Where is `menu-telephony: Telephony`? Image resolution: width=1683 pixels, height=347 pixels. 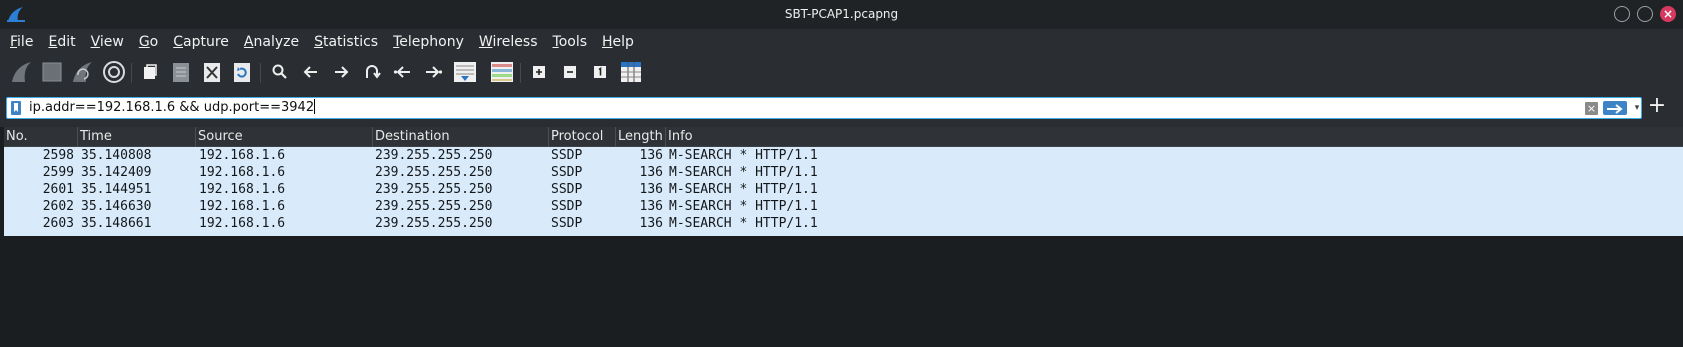 menu-telephony: Telephony is located at coordinates (428, 42).